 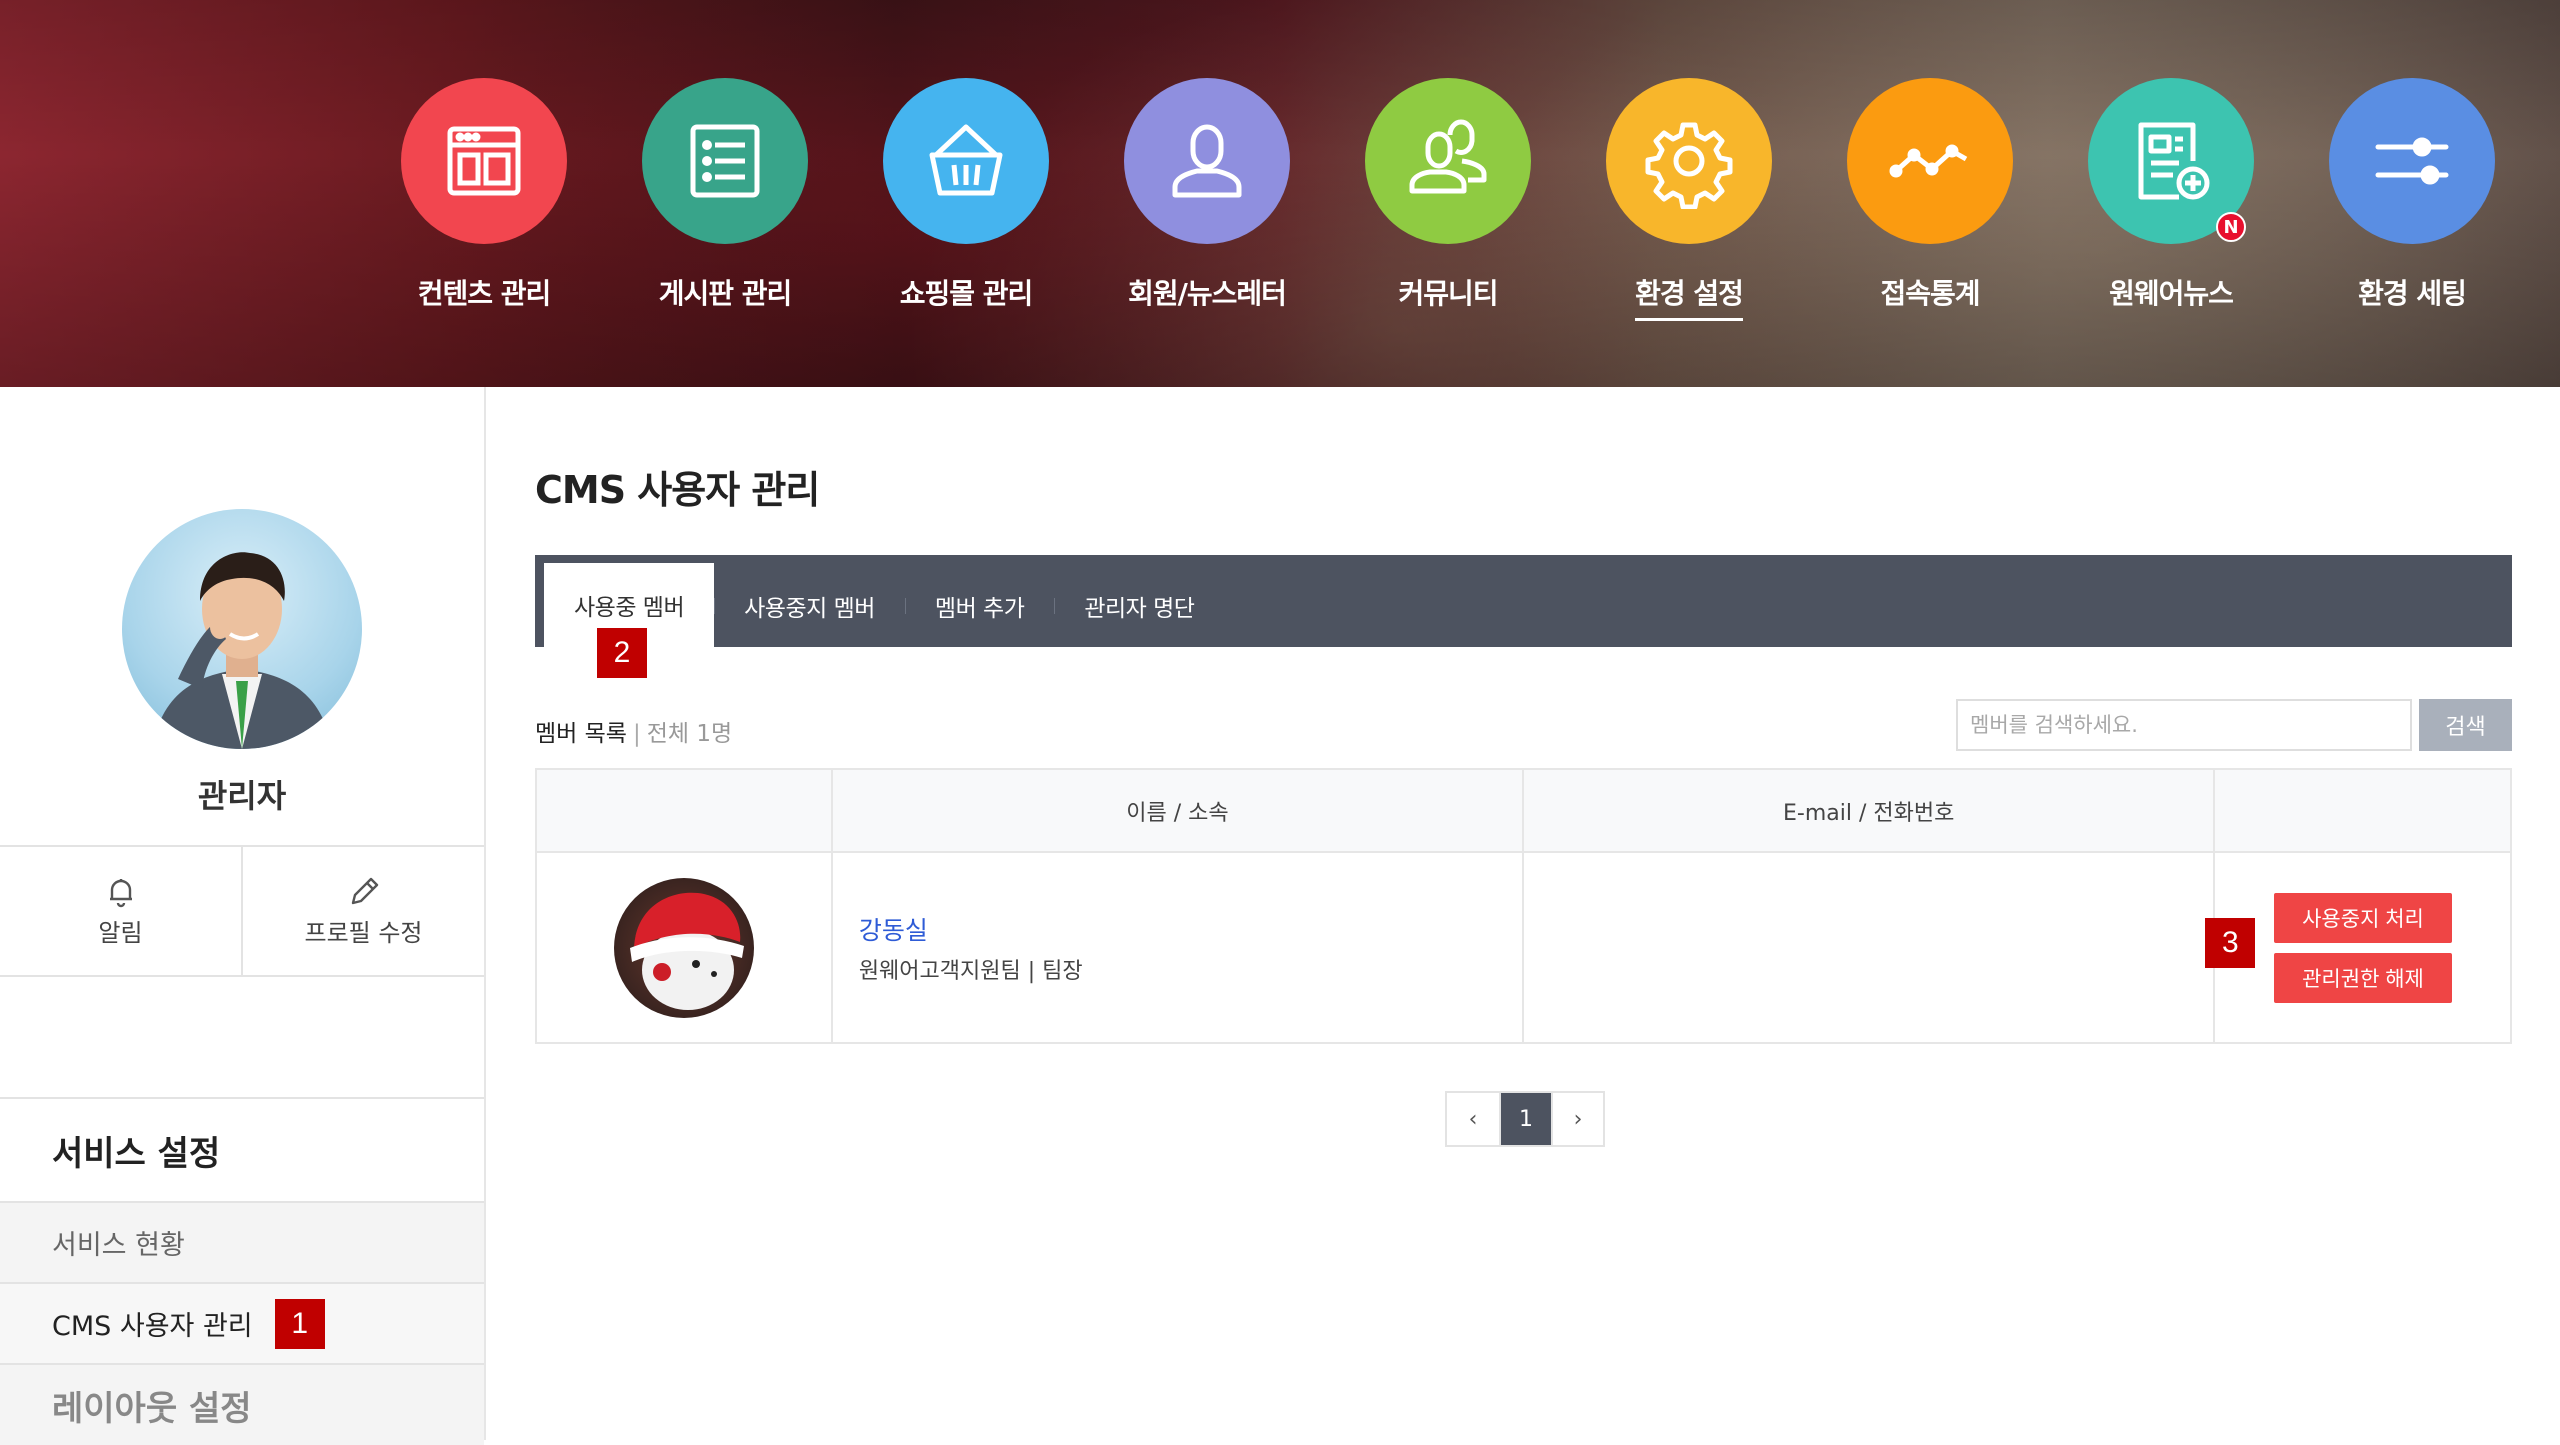 I want to click on gear-icon, so click(x=1689, y=161).